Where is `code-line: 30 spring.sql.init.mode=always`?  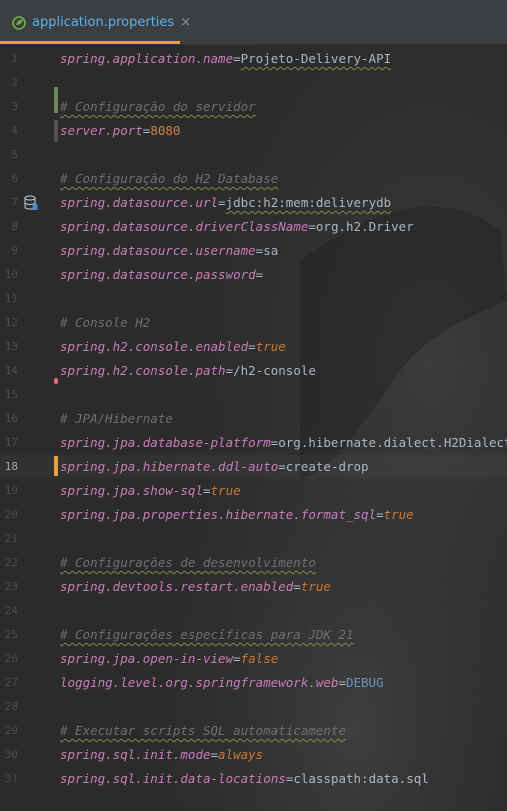
code-line: 30 spring.sql.init.mode=always is located at coordinates (253, 755).